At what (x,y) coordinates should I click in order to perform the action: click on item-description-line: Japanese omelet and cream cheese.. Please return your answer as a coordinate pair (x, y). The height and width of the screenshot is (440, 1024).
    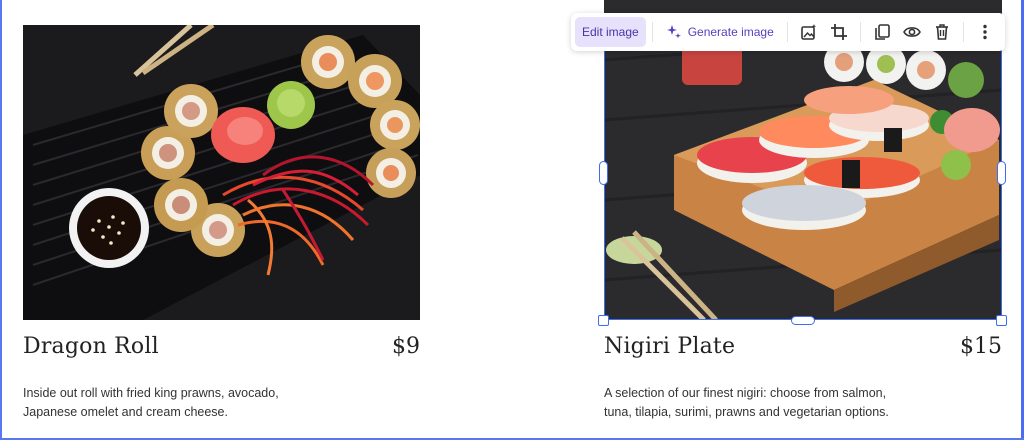
    Looking at the image, I should click on (125, 412).